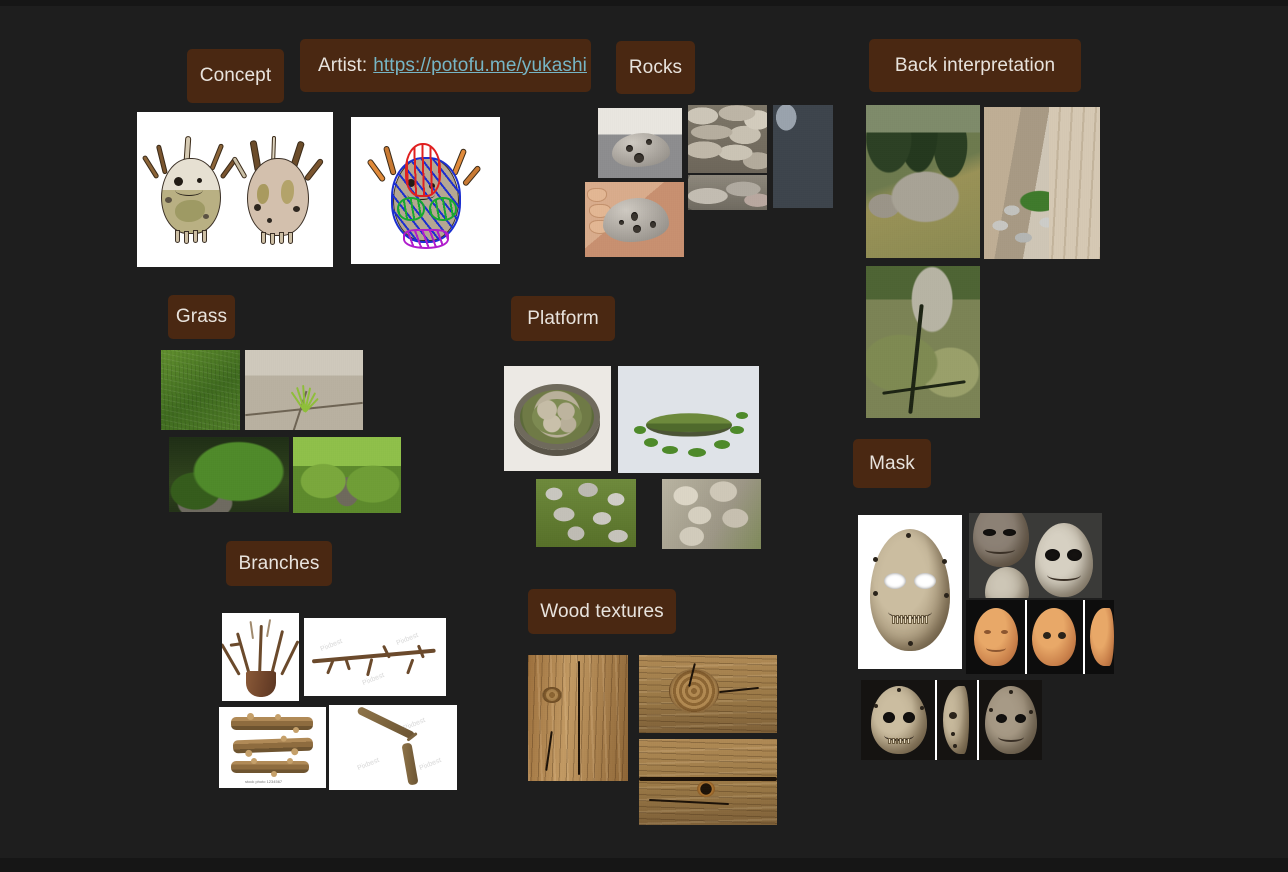 This screenshot has width=1288, height=872. What do you see at coordinates (279, 563) in the screenshot?
I see `label-branches: Branches` at bounding box center [279, 563].